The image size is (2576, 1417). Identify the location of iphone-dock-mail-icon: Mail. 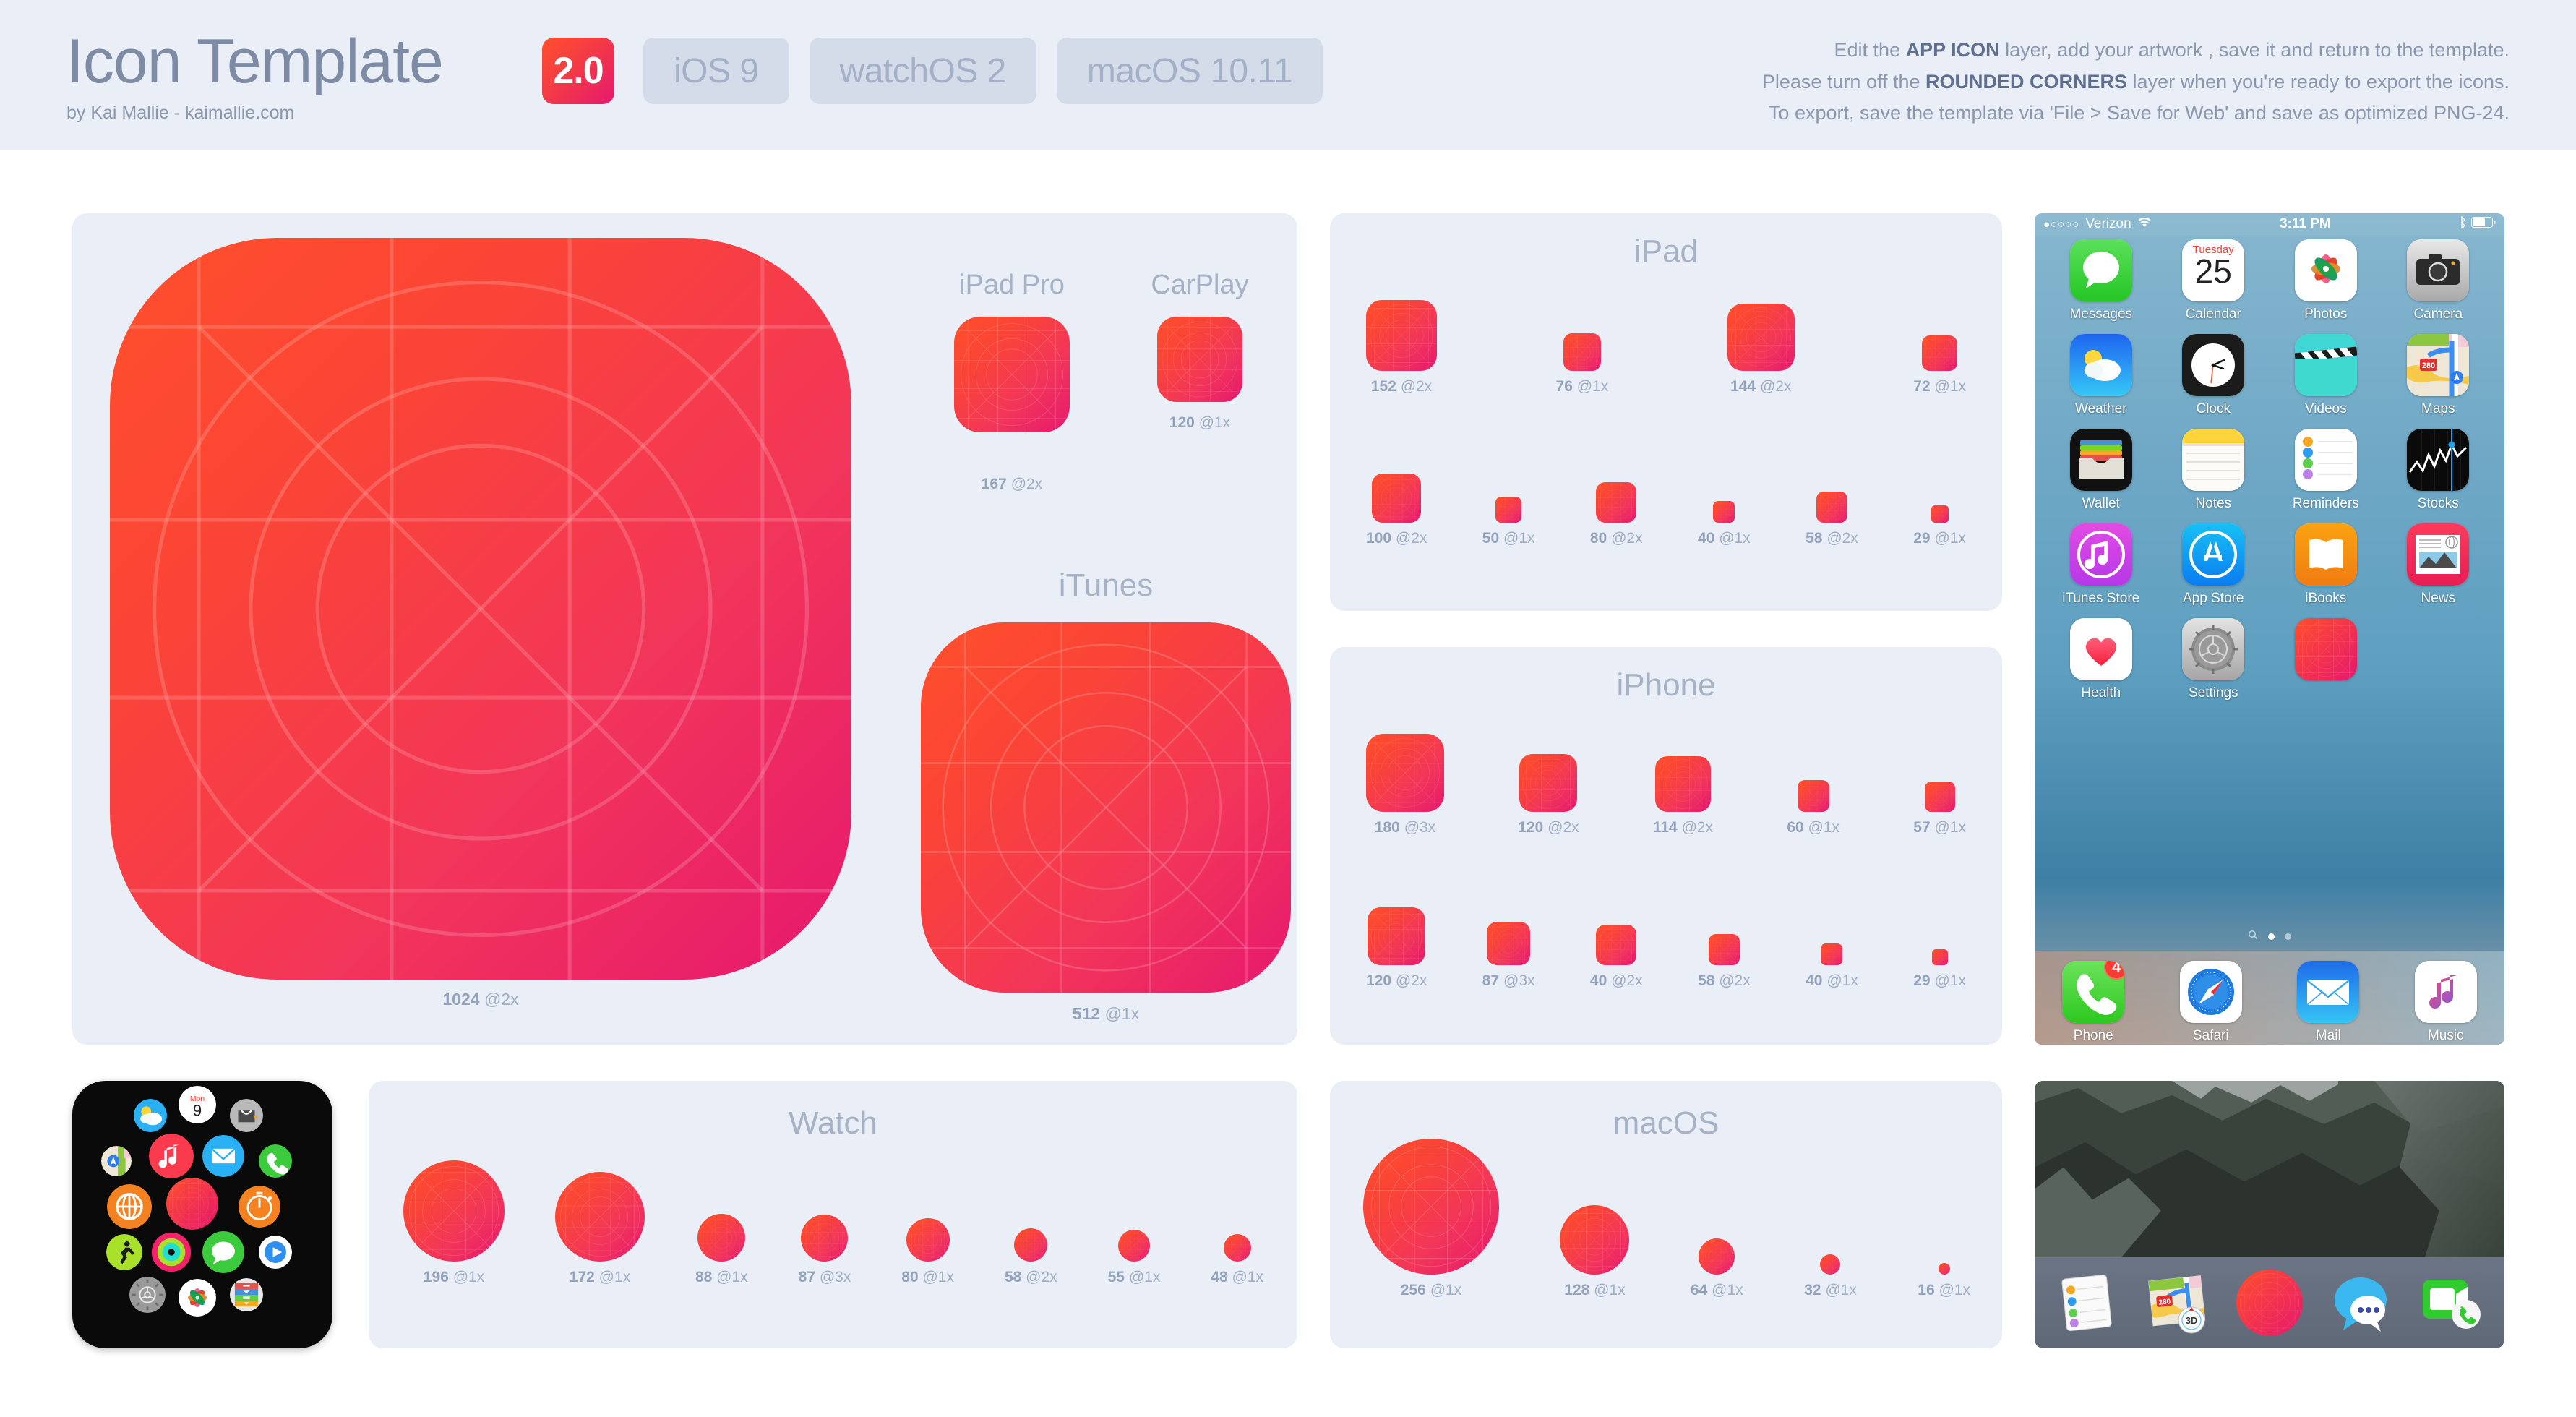
(2328, 1002).